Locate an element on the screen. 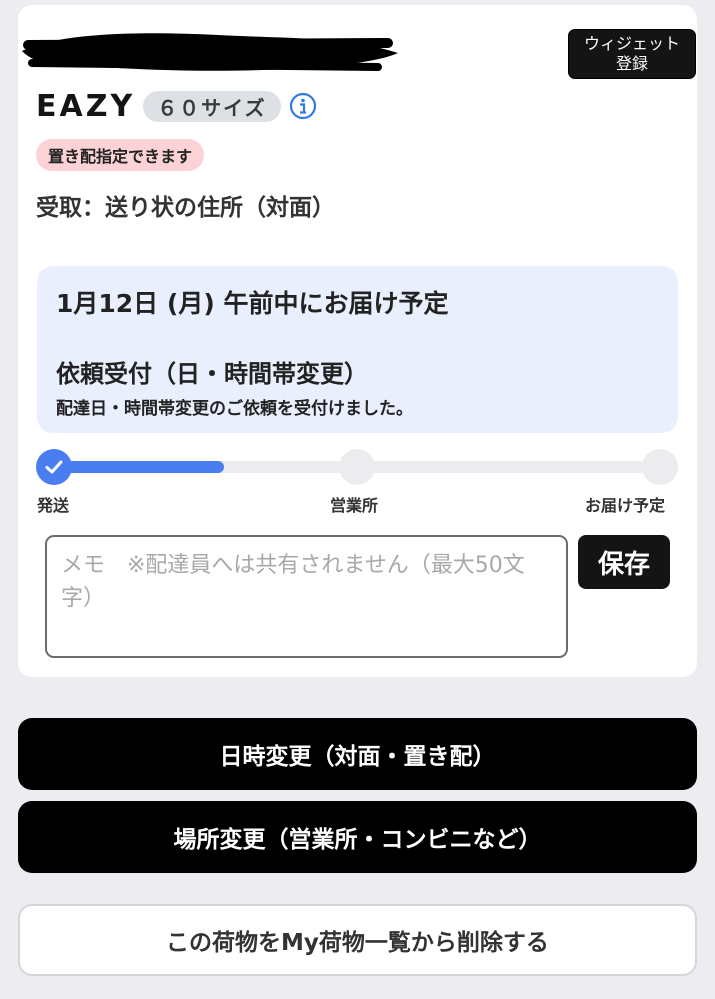  step-label-delivery: お届け予定 is located at coordinates (625, 505).